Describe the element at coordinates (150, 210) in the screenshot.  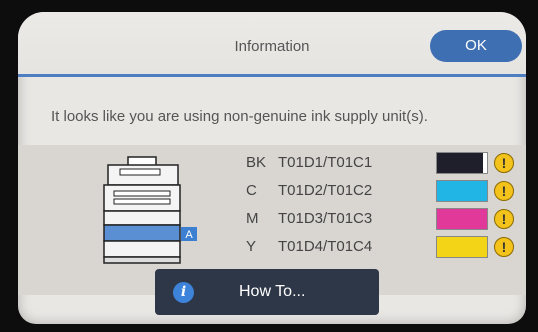
I see `printer-icon: A` at that location.